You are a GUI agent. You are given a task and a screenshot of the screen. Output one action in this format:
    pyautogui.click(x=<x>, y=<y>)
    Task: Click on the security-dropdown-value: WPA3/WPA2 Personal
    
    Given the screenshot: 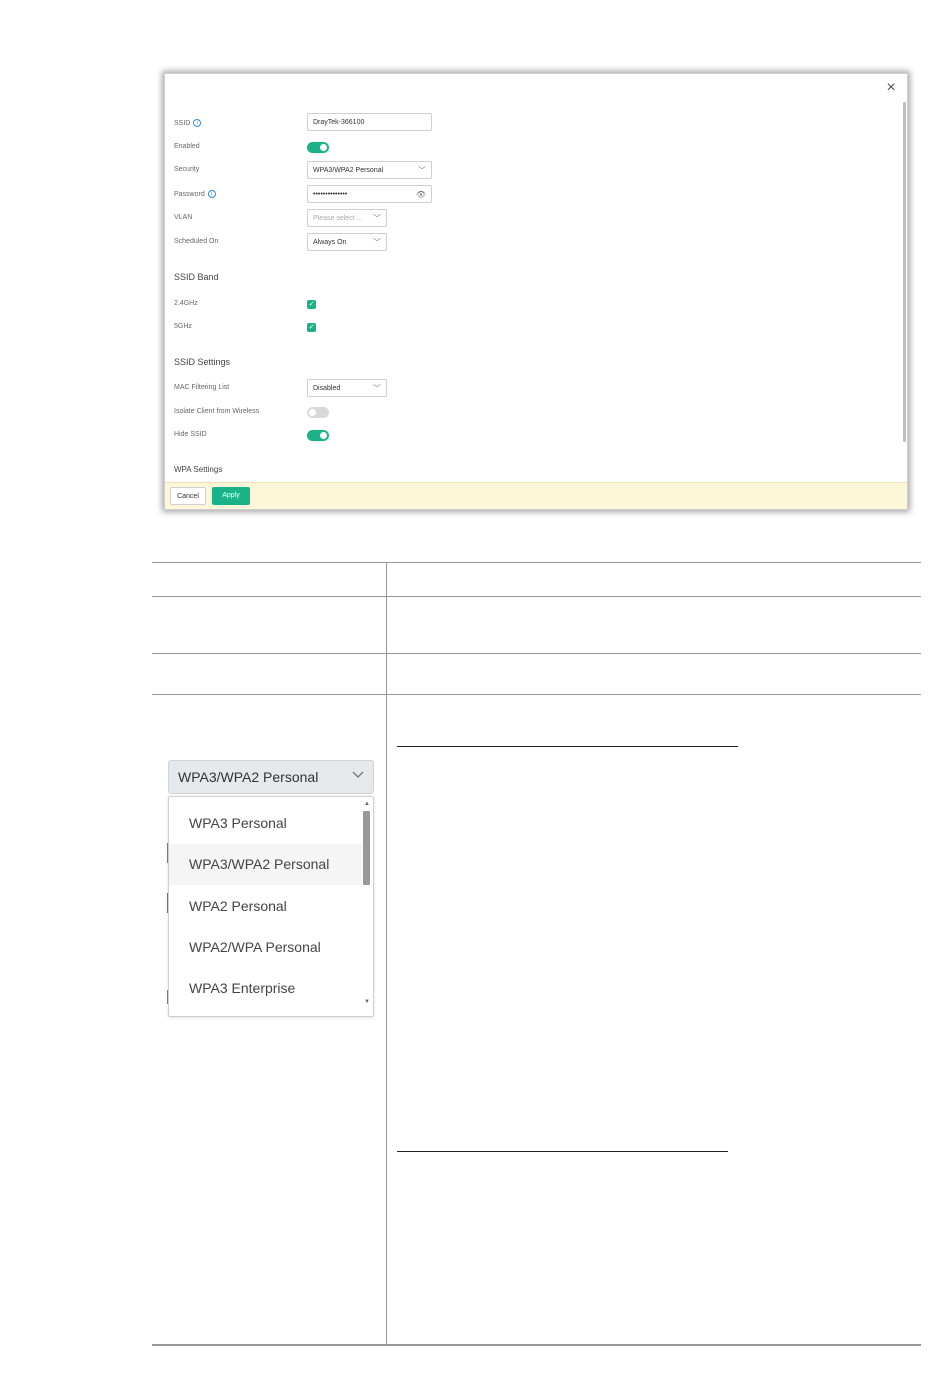 What is the action you would take?
    pyautogui.click(x=248, y=777)
    